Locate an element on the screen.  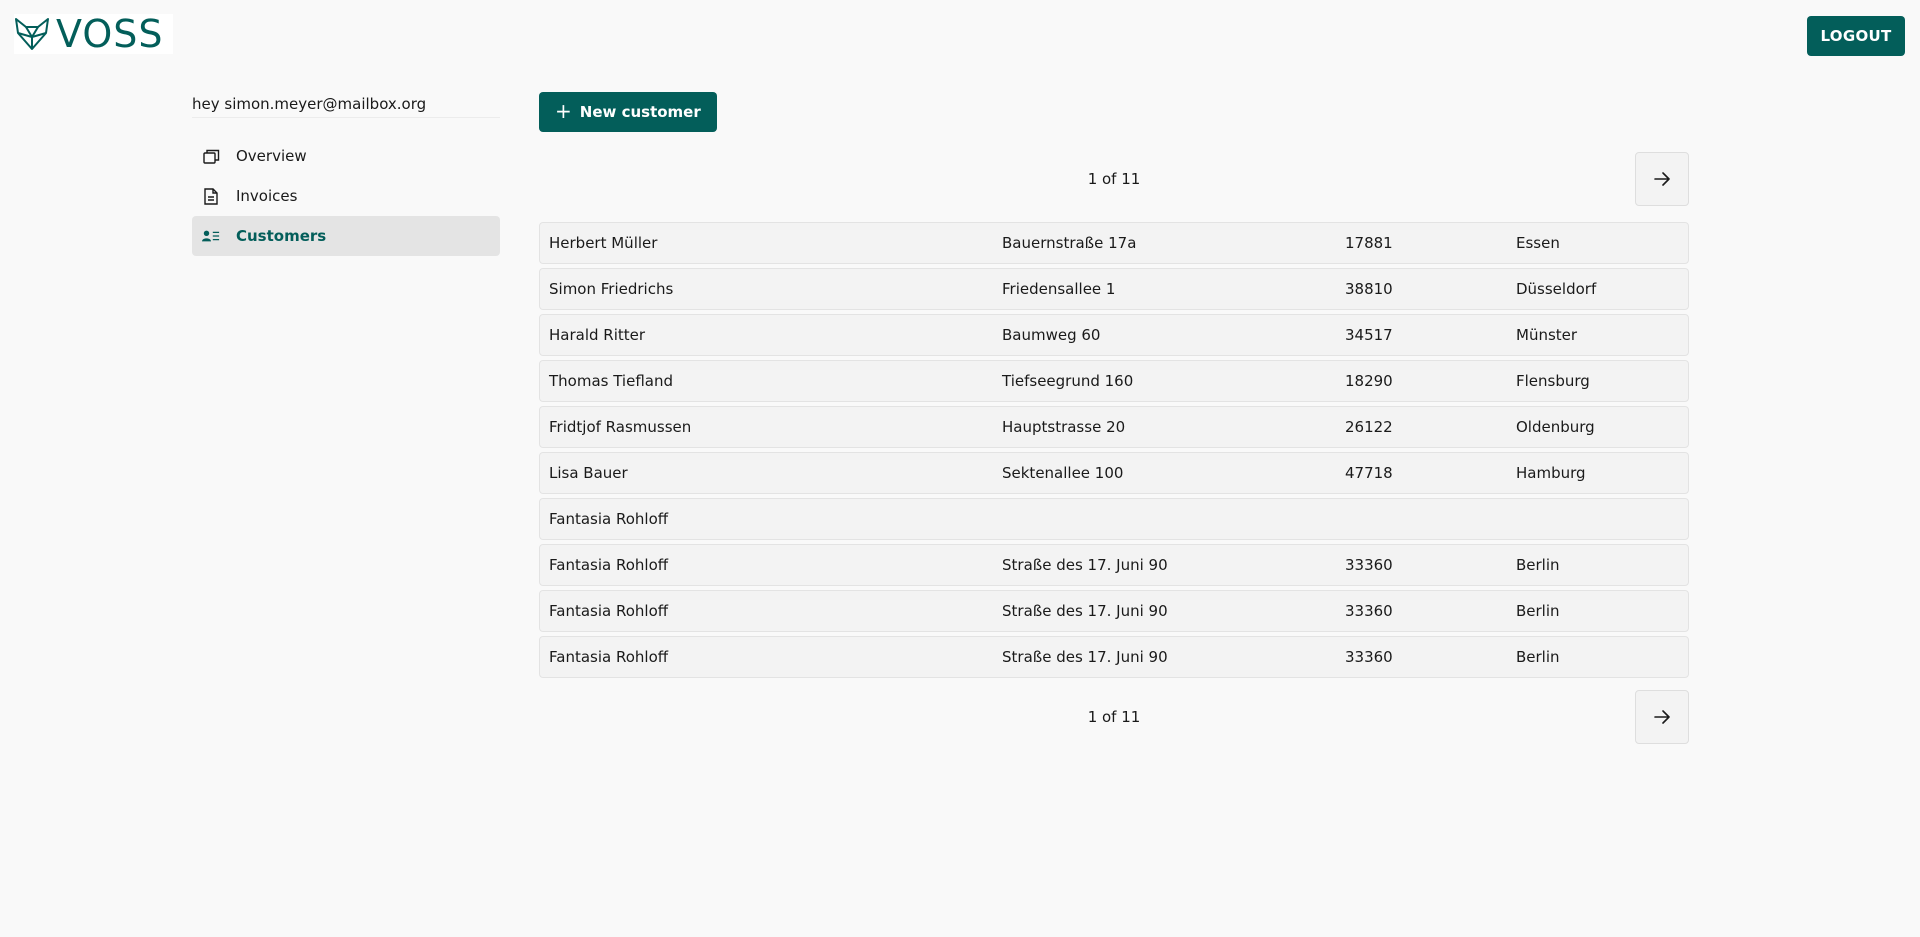
customer-zip: 38810 is located at coordinates (1369, 289).